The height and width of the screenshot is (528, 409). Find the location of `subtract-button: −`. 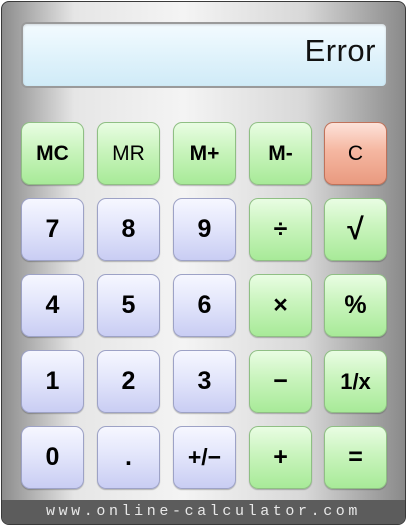

subtract-button: − is located at coordinates (280, 381).